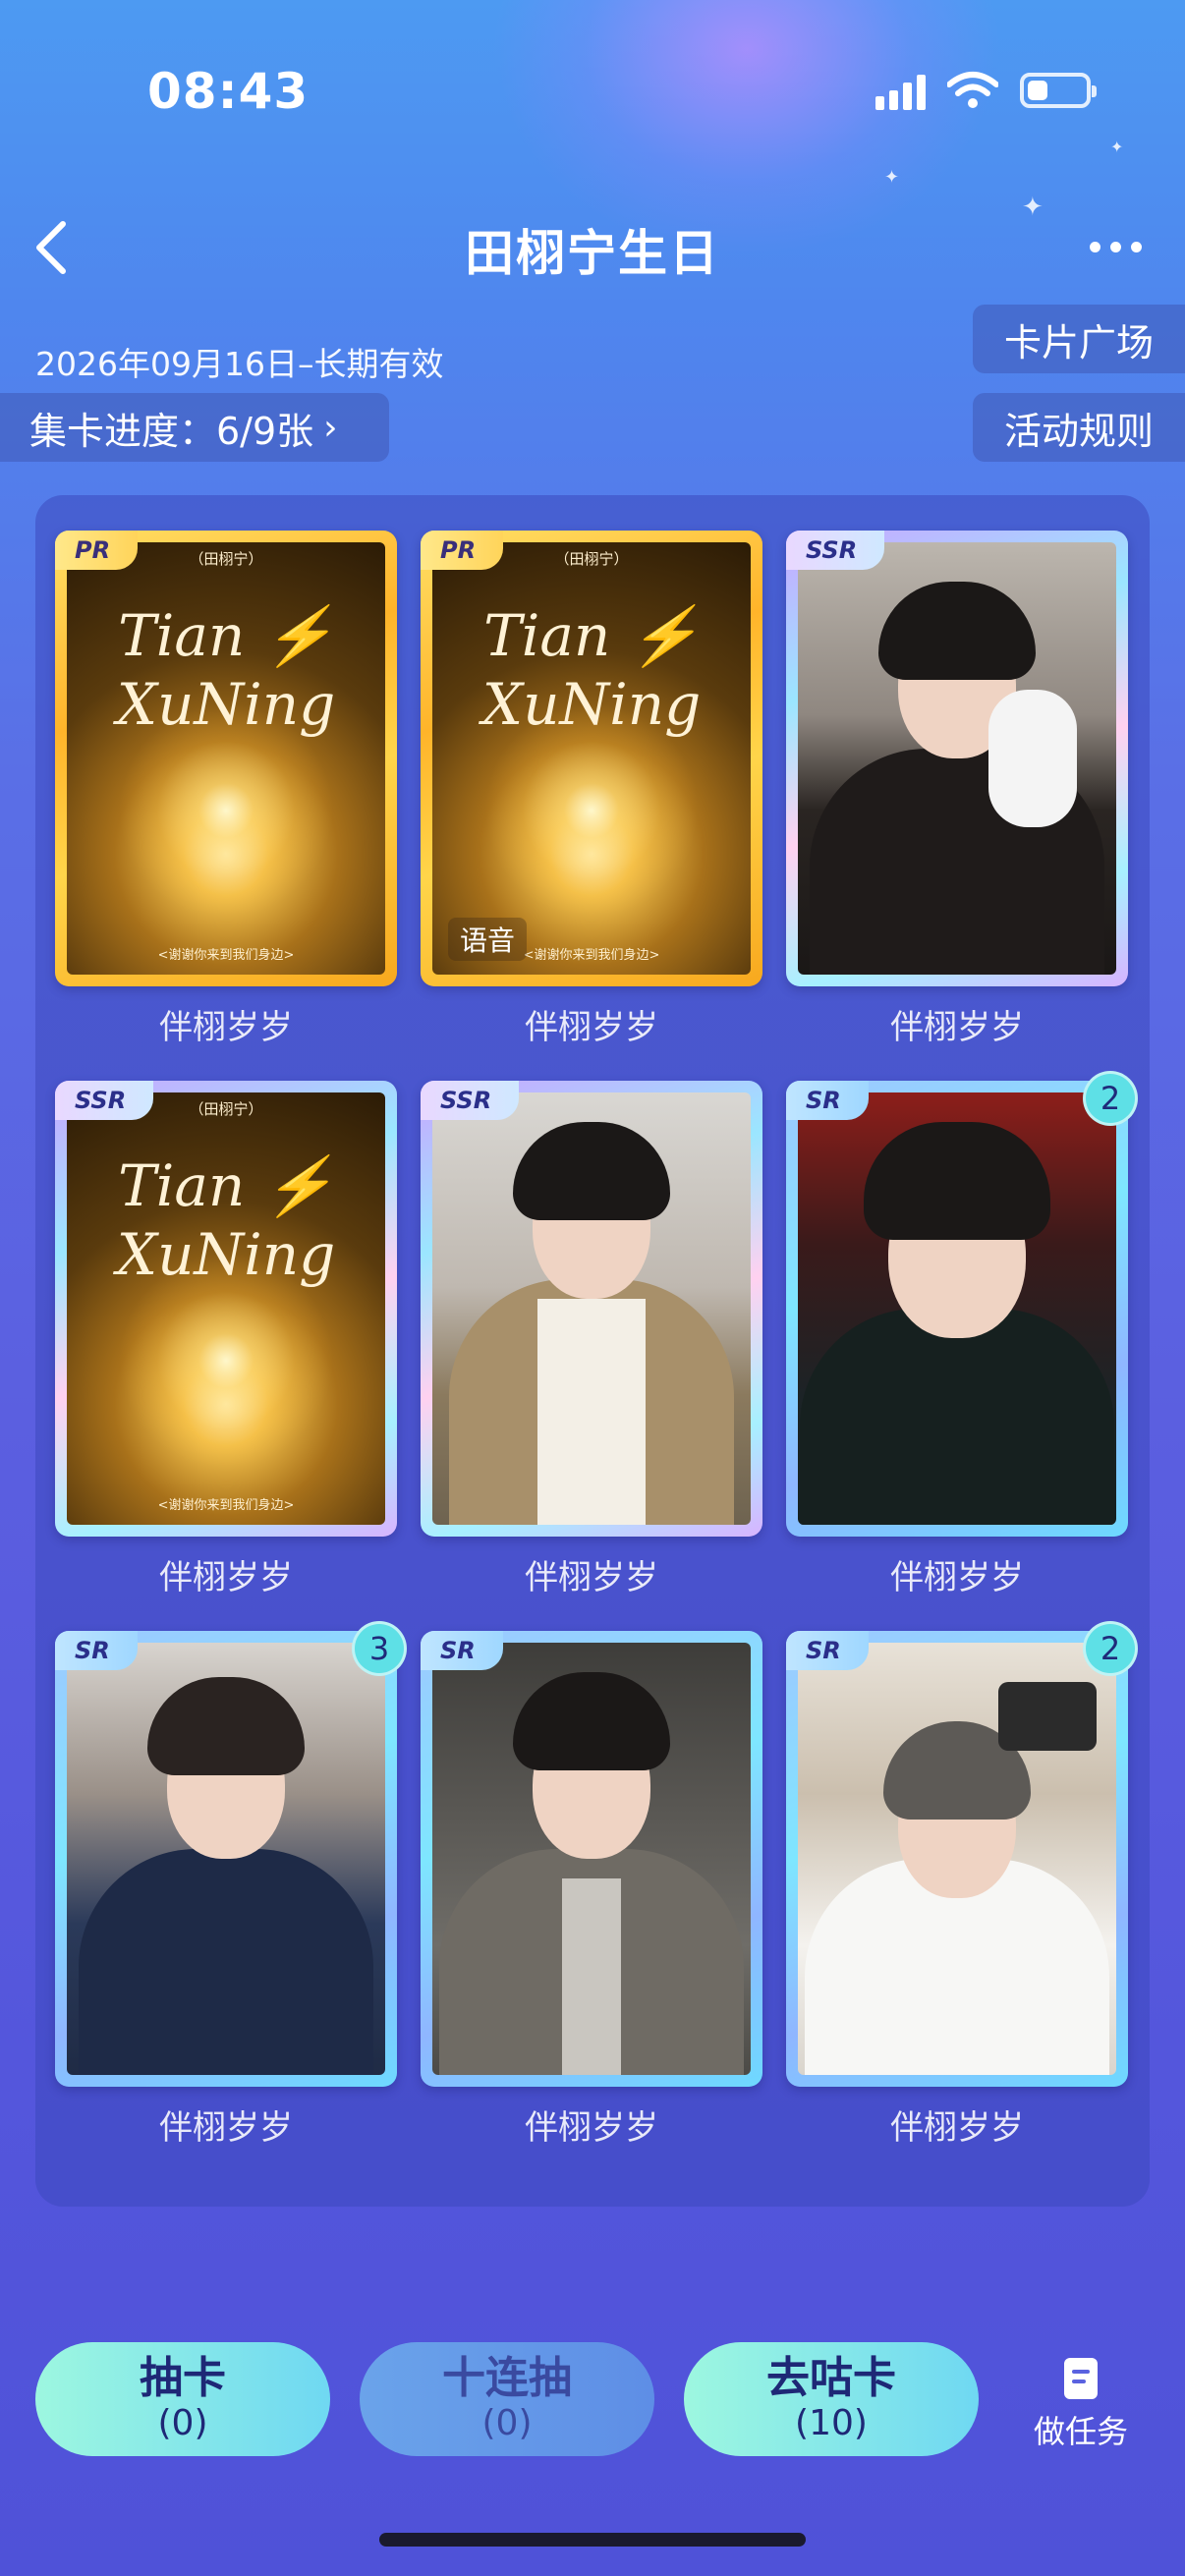  I want to click on card-square-button: 卡片广场, so click(1079, 339).